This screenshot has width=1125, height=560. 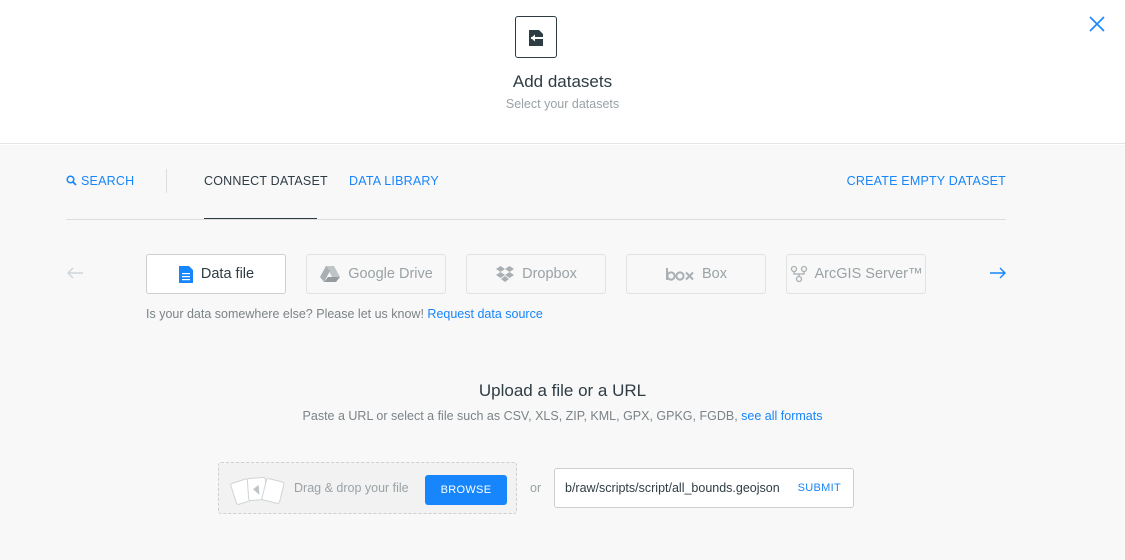 What do you see at coordinates (266, 181) in the screenshot?
I see `tab-connect-dataset: CONNECT DATASET` at bounding box center [266, 181].